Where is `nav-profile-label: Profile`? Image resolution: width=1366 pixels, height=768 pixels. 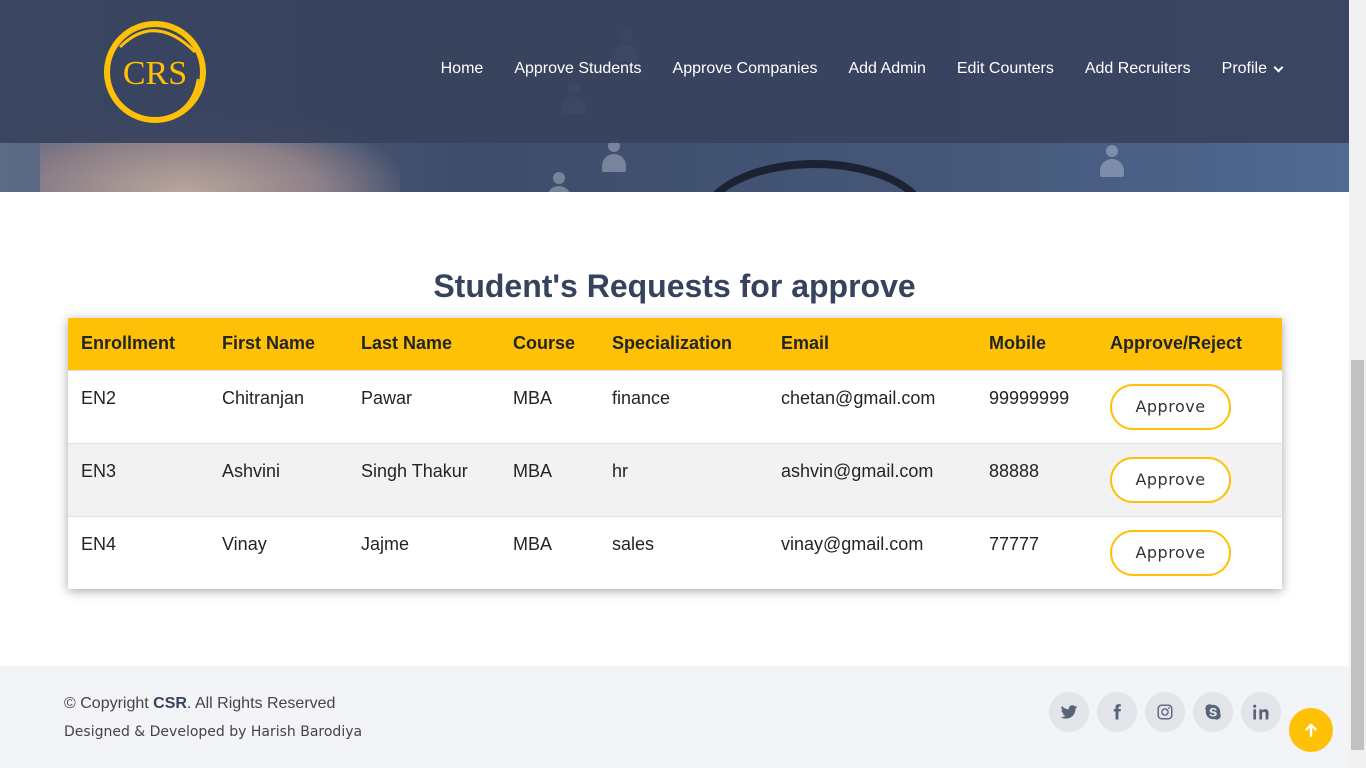 nav-profile-label: Profile is located at coordinates (1244, 68).